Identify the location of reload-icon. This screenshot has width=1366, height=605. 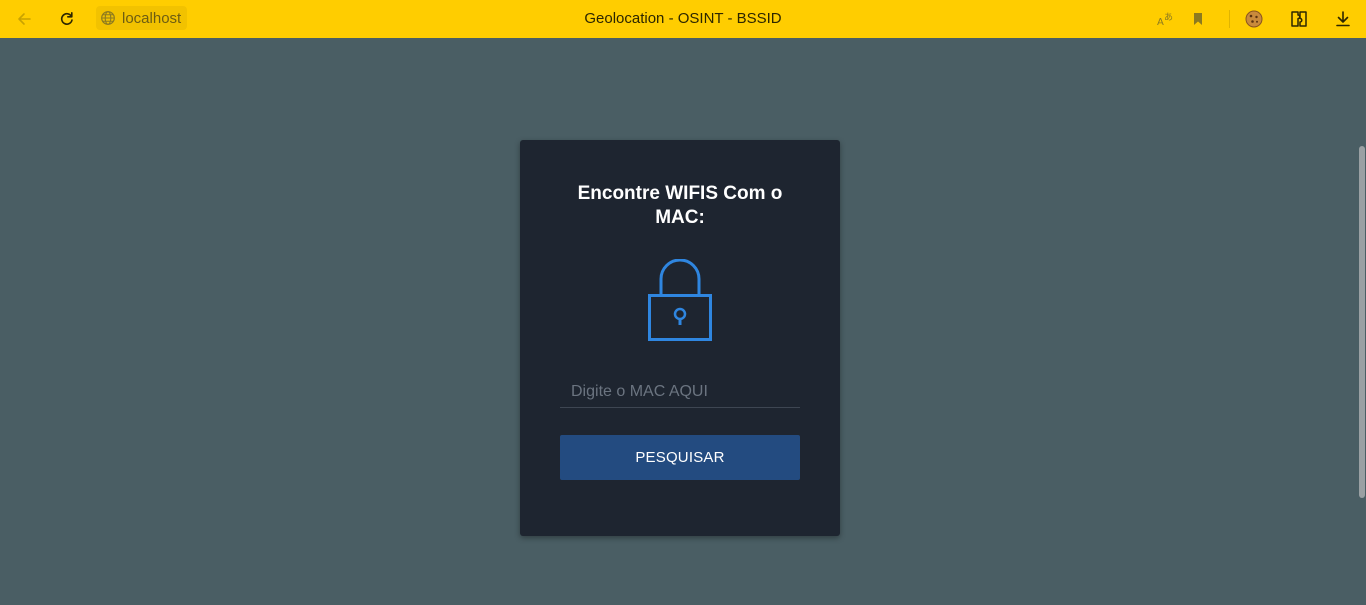
(66, 18).